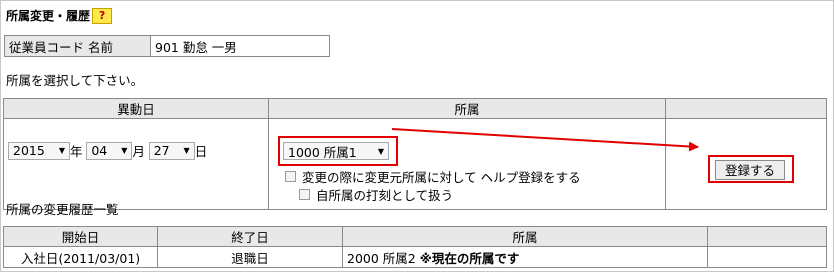 This screenshot has width=834, height=272. What do you see at coordinates (381, 258) in the screenshot?
I see `history-dept: 2000 所属2` at bounding box center [381, 258].